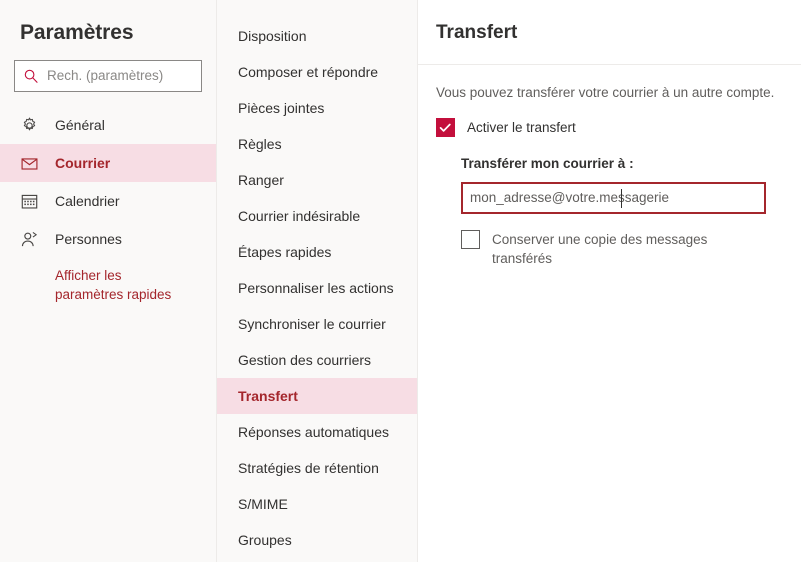 The image size is (801, 562). Describe the element at coordinates (305, 360) in the screenshot. I see `mid-item-label: Gestion des courriers` at that location.